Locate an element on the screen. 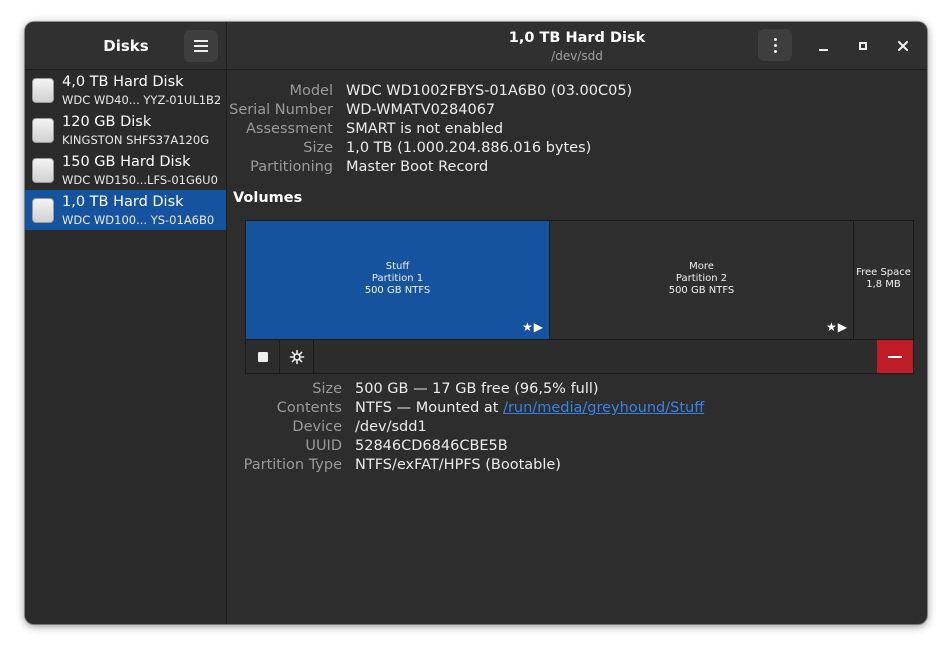  partition-options-button is located at coordinates (297, 356).